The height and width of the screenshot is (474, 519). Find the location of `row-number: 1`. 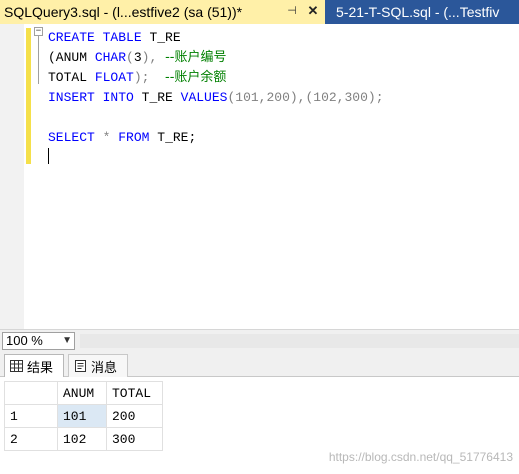

row-number: 1 is located at coordinates (31, 416).